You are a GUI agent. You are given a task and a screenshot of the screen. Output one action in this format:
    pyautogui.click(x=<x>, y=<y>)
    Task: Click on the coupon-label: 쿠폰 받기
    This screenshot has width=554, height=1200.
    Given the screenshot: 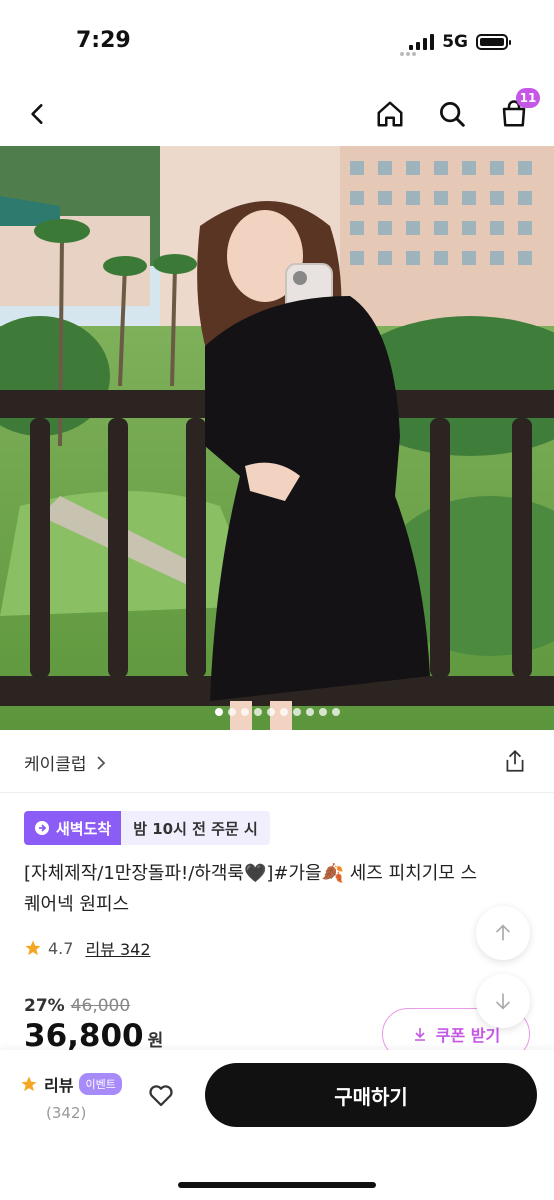 What is the action you would take?
    pyautogui.click(x=468, y=1035)
    